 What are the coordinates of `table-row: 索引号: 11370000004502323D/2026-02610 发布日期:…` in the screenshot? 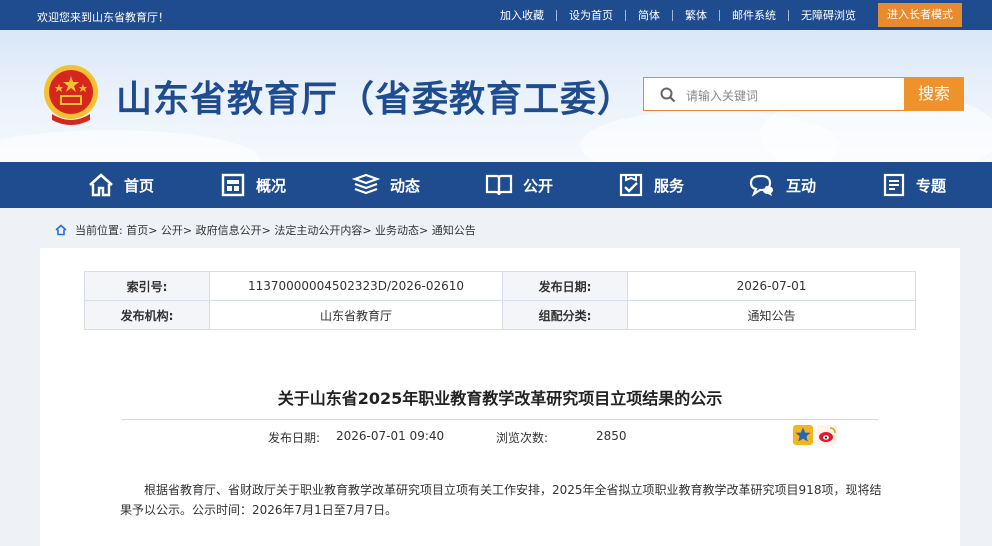 It's located at (500, 286).